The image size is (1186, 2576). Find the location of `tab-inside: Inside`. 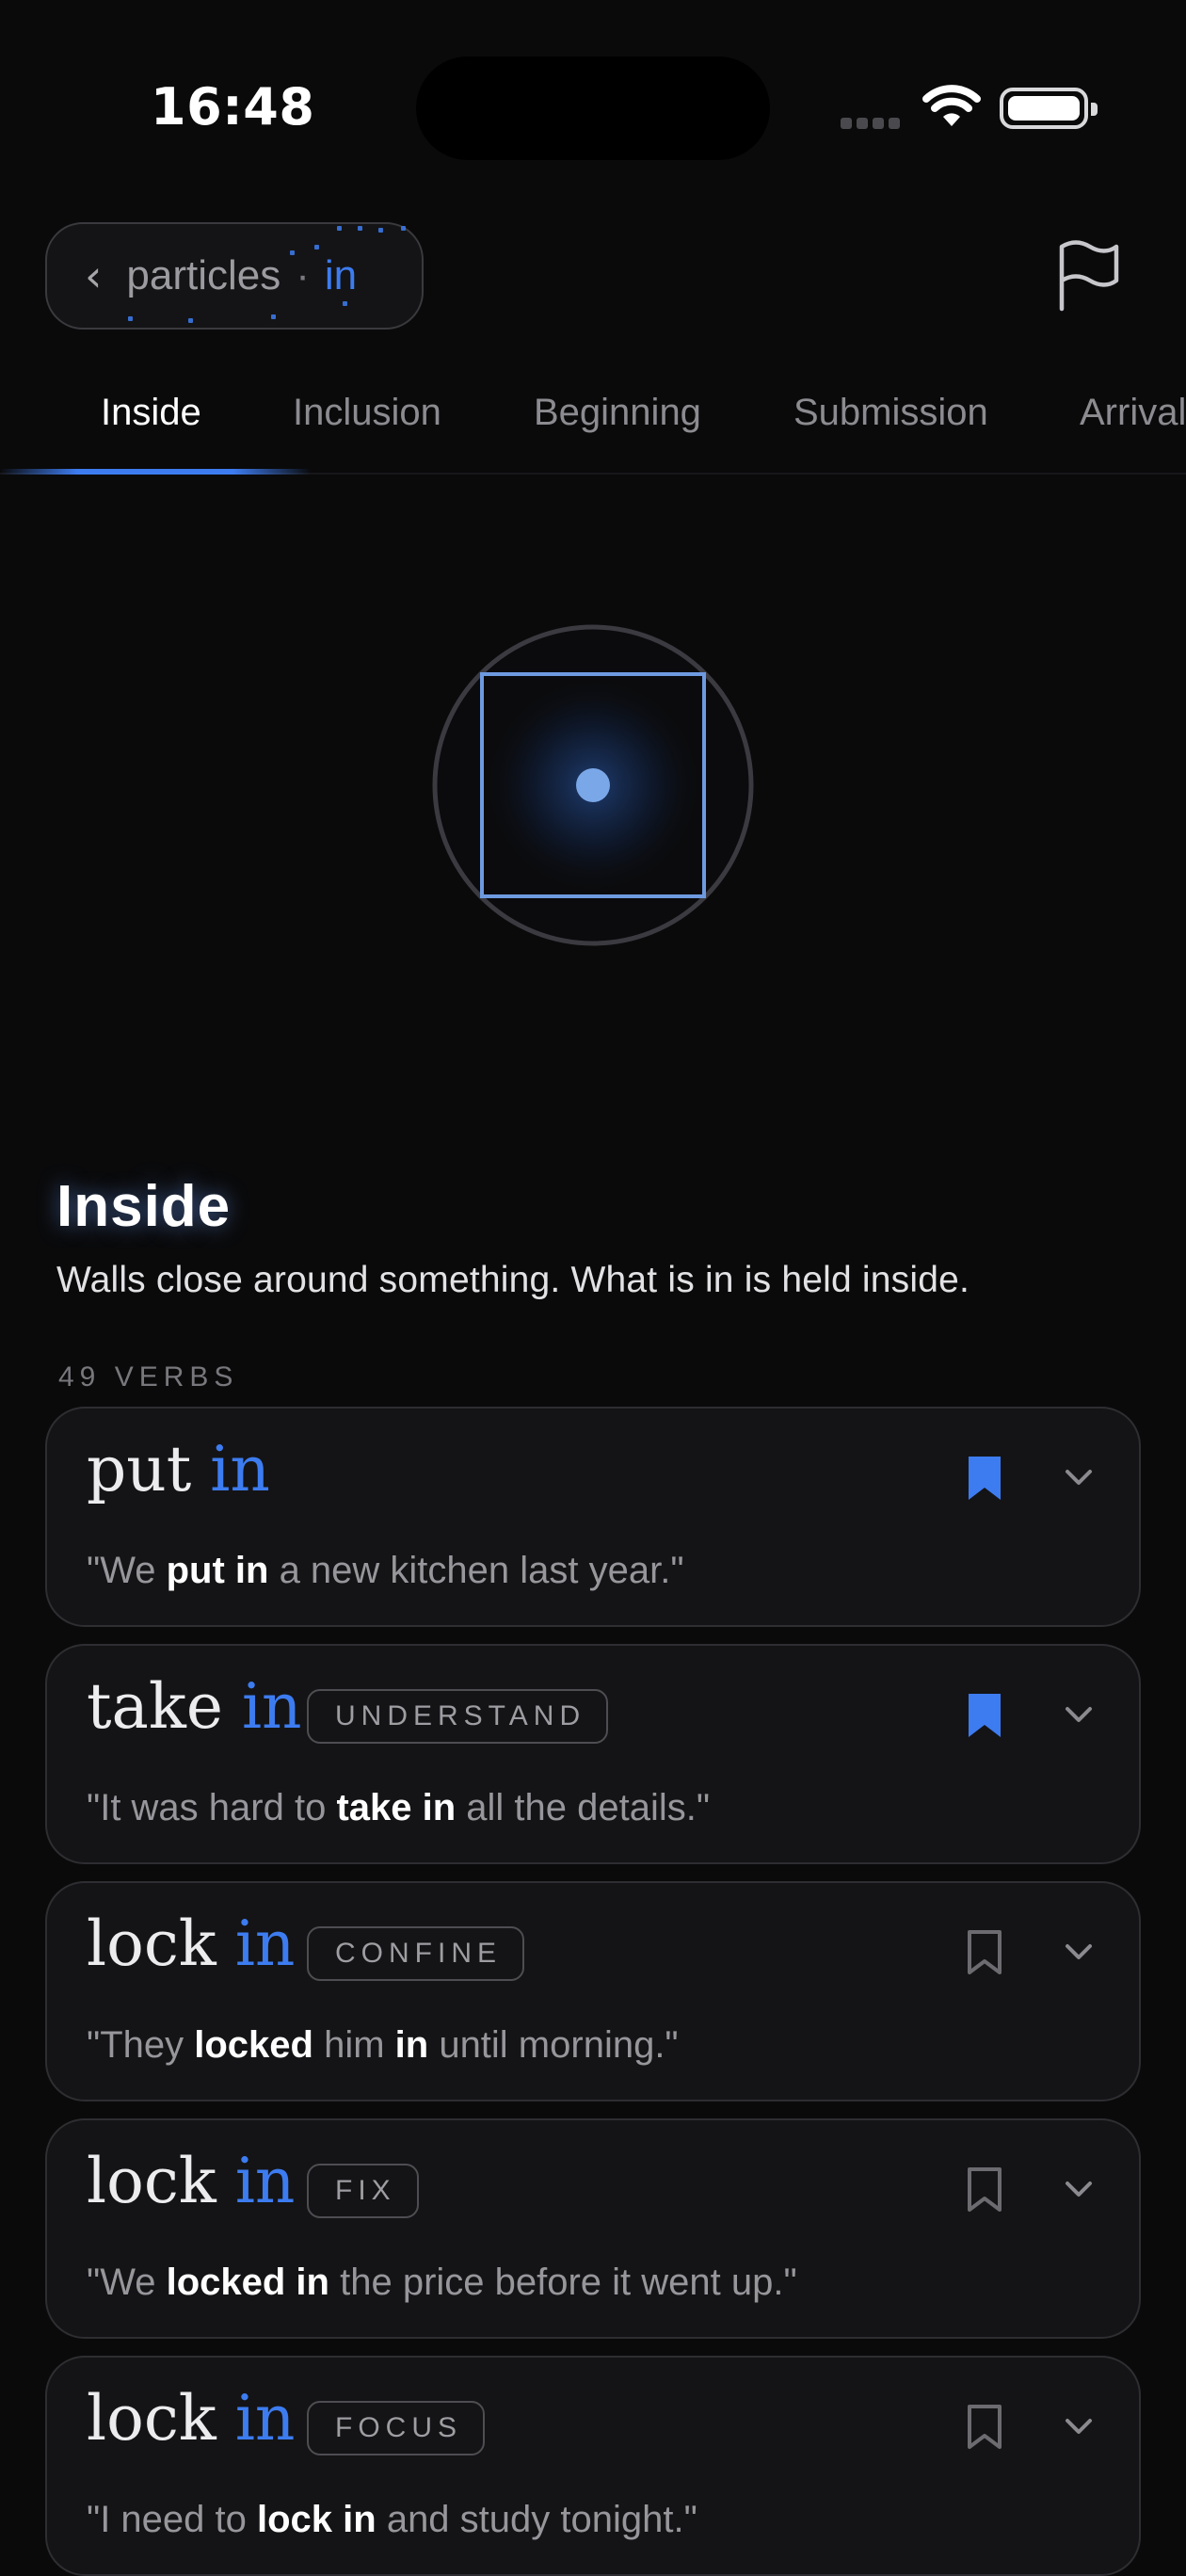

tab-inside: Inside is located at coordinates (151, 413).